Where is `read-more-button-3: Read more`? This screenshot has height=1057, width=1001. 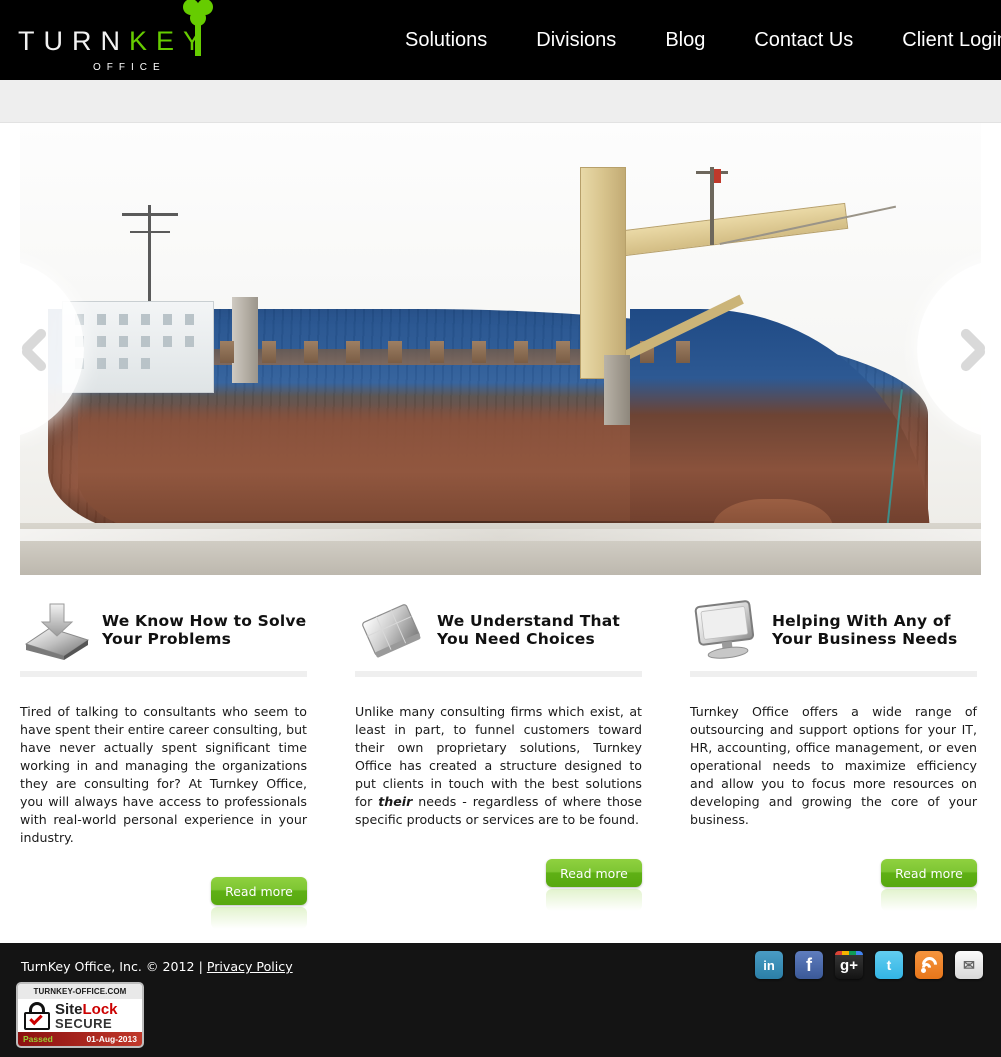 read-more-button-3: Read more is located at coordinates (929, 873).